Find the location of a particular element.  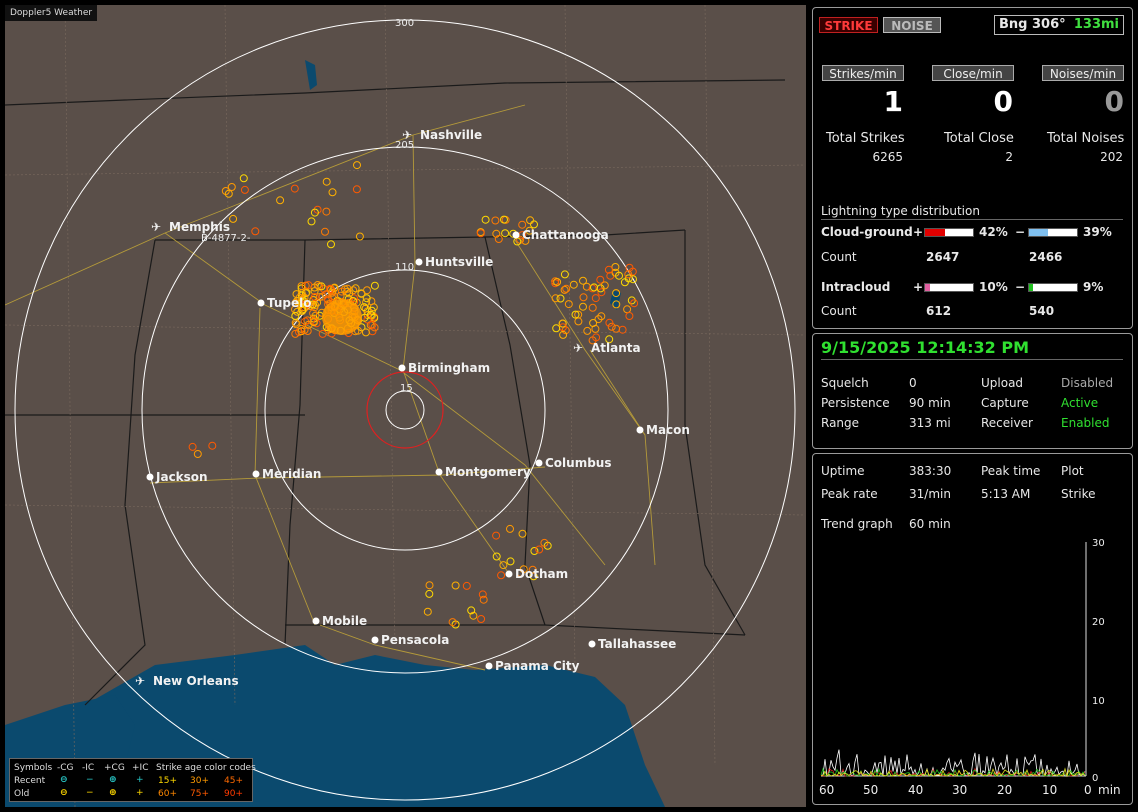

city-label: Mobile is located at coordinates (344, 621).